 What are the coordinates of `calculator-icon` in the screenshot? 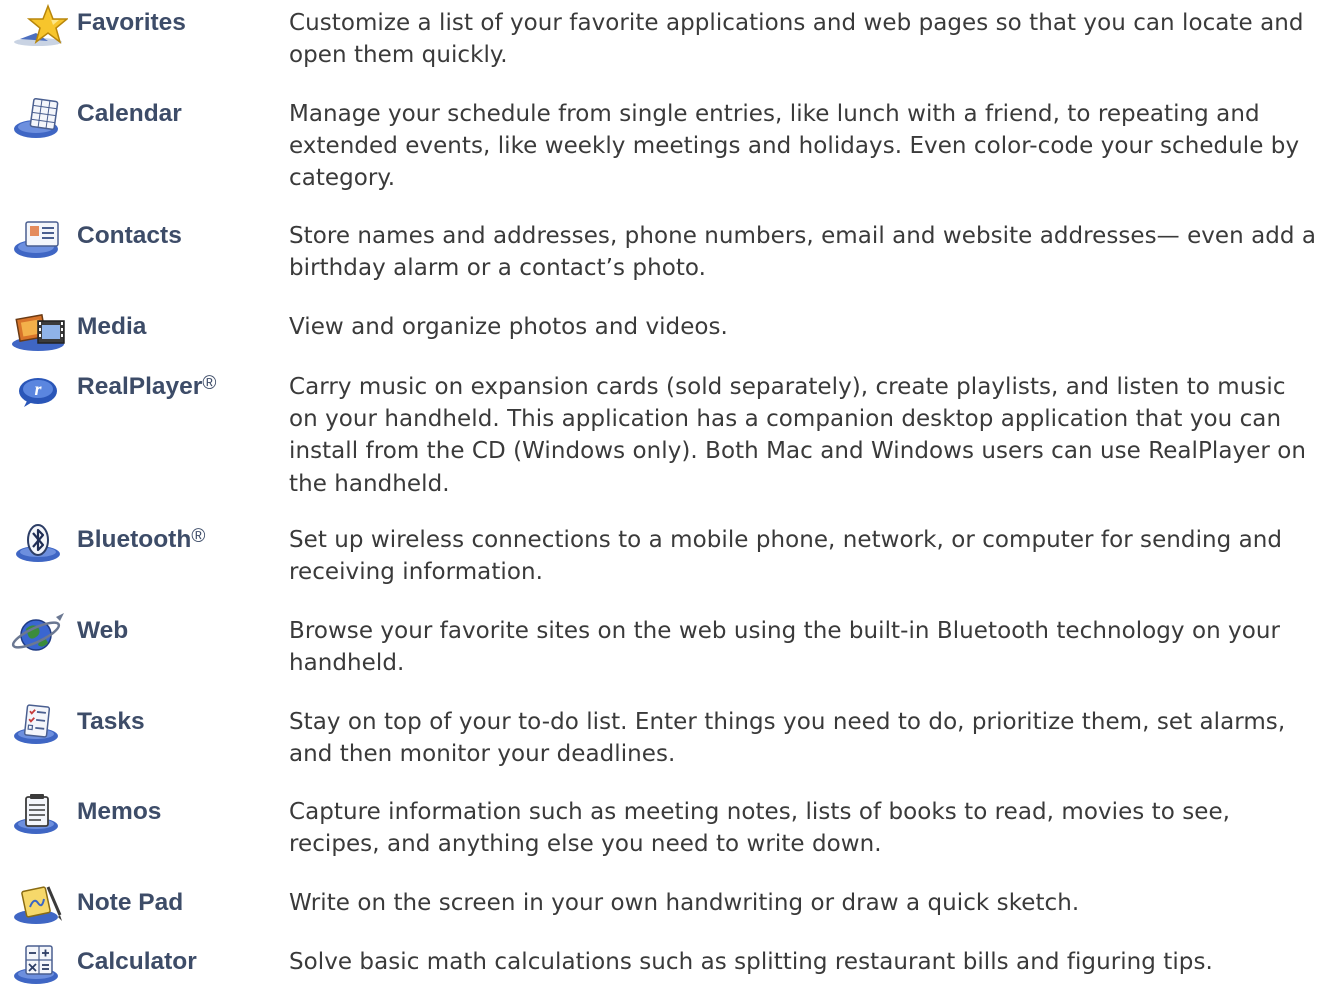 It's located at (38, 964).